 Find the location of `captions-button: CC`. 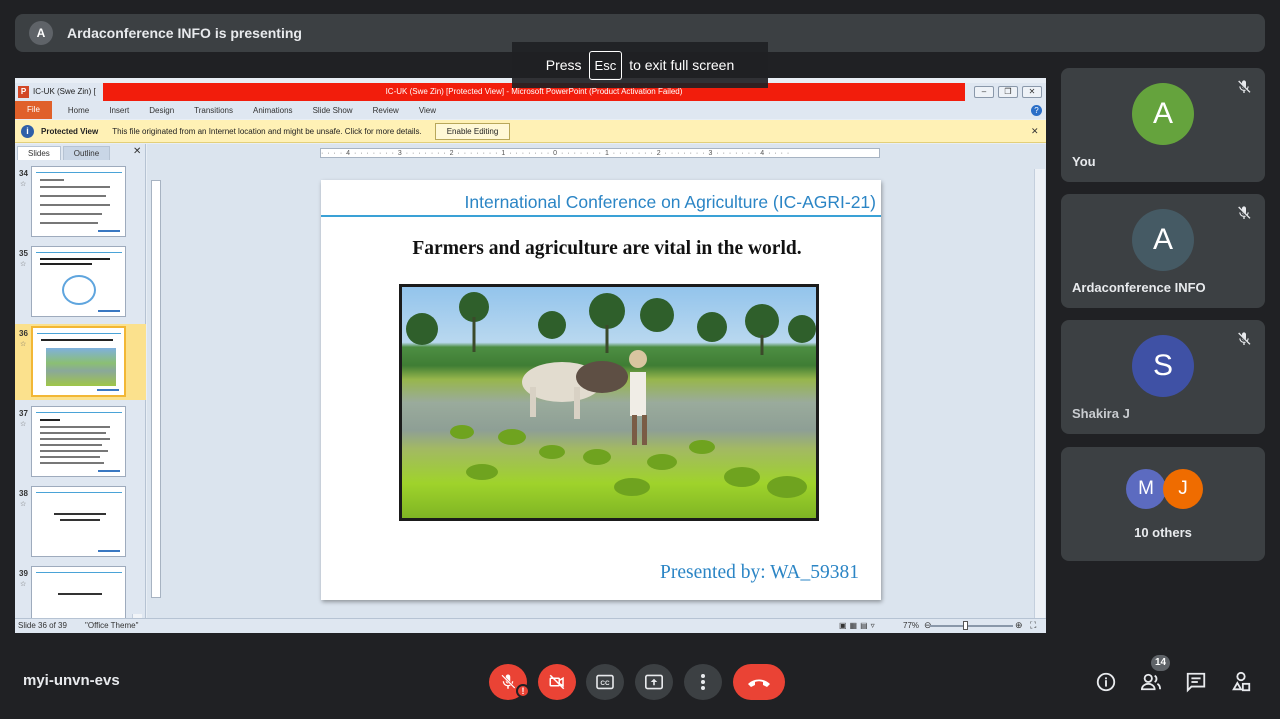

captions-button: CC is located at coordinates (605, 682).